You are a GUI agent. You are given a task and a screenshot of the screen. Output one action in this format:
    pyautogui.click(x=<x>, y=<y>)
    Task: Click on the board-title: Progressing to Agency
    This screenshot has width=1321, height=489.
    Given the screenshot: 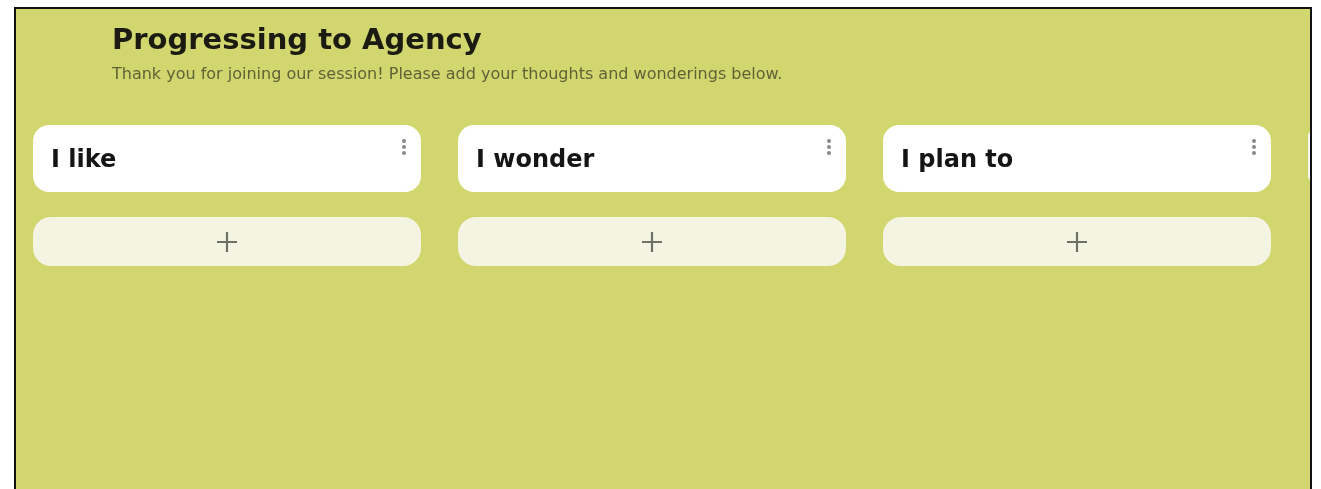 What is the action you would take?
    pyautogui.click(x=297, y=39)
    